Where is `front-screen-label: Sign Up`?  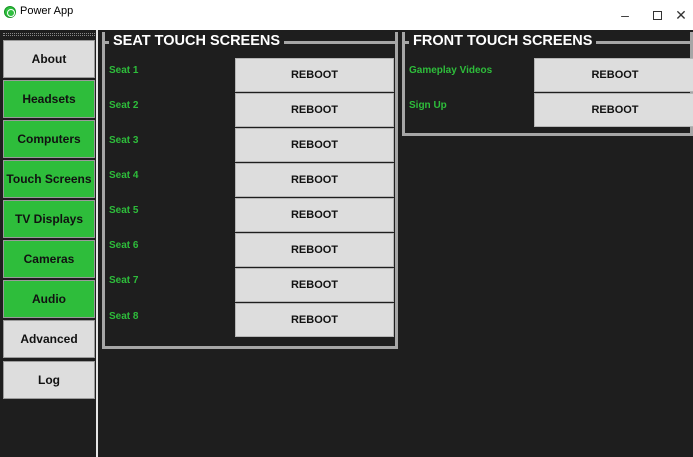
front-screen-label: Sign Up is located at coordinates (428, 105).